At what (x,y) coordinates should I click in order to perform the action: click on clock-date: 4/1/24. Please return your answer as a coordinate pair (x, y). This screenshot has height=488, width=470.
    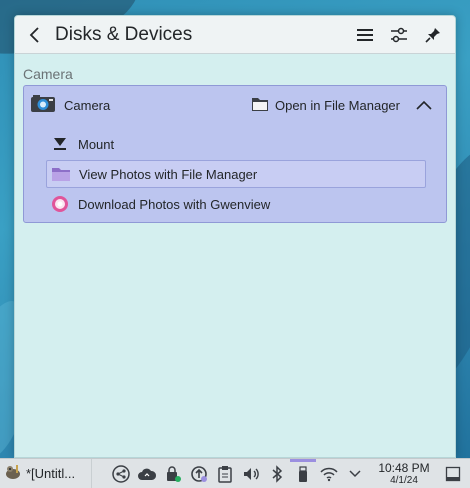
    Looking at the image, I should click on (404, 480).